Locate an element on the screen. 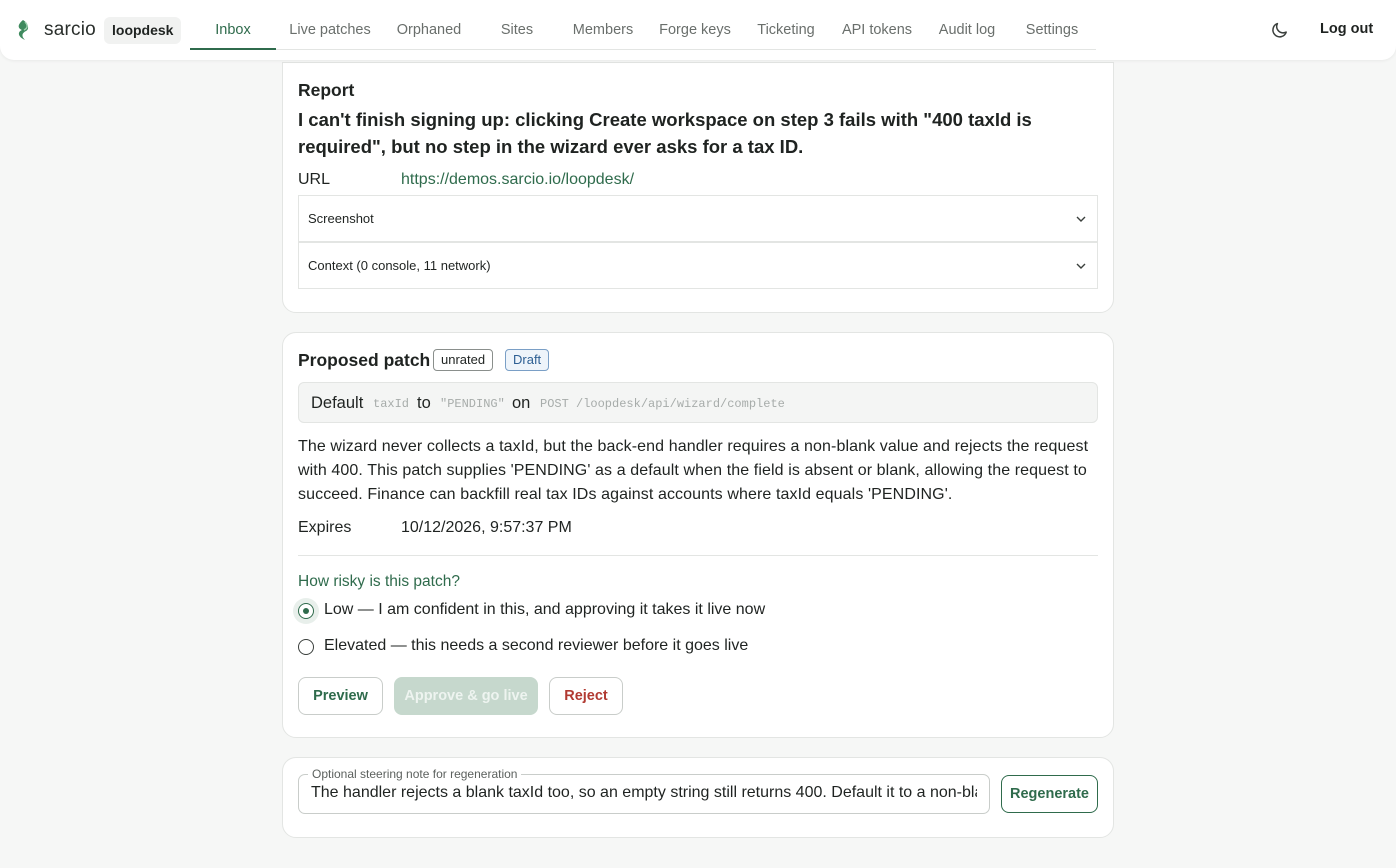 The image size is (1396, 868). tab-sites: Sites is located at coordinates (517, 25).